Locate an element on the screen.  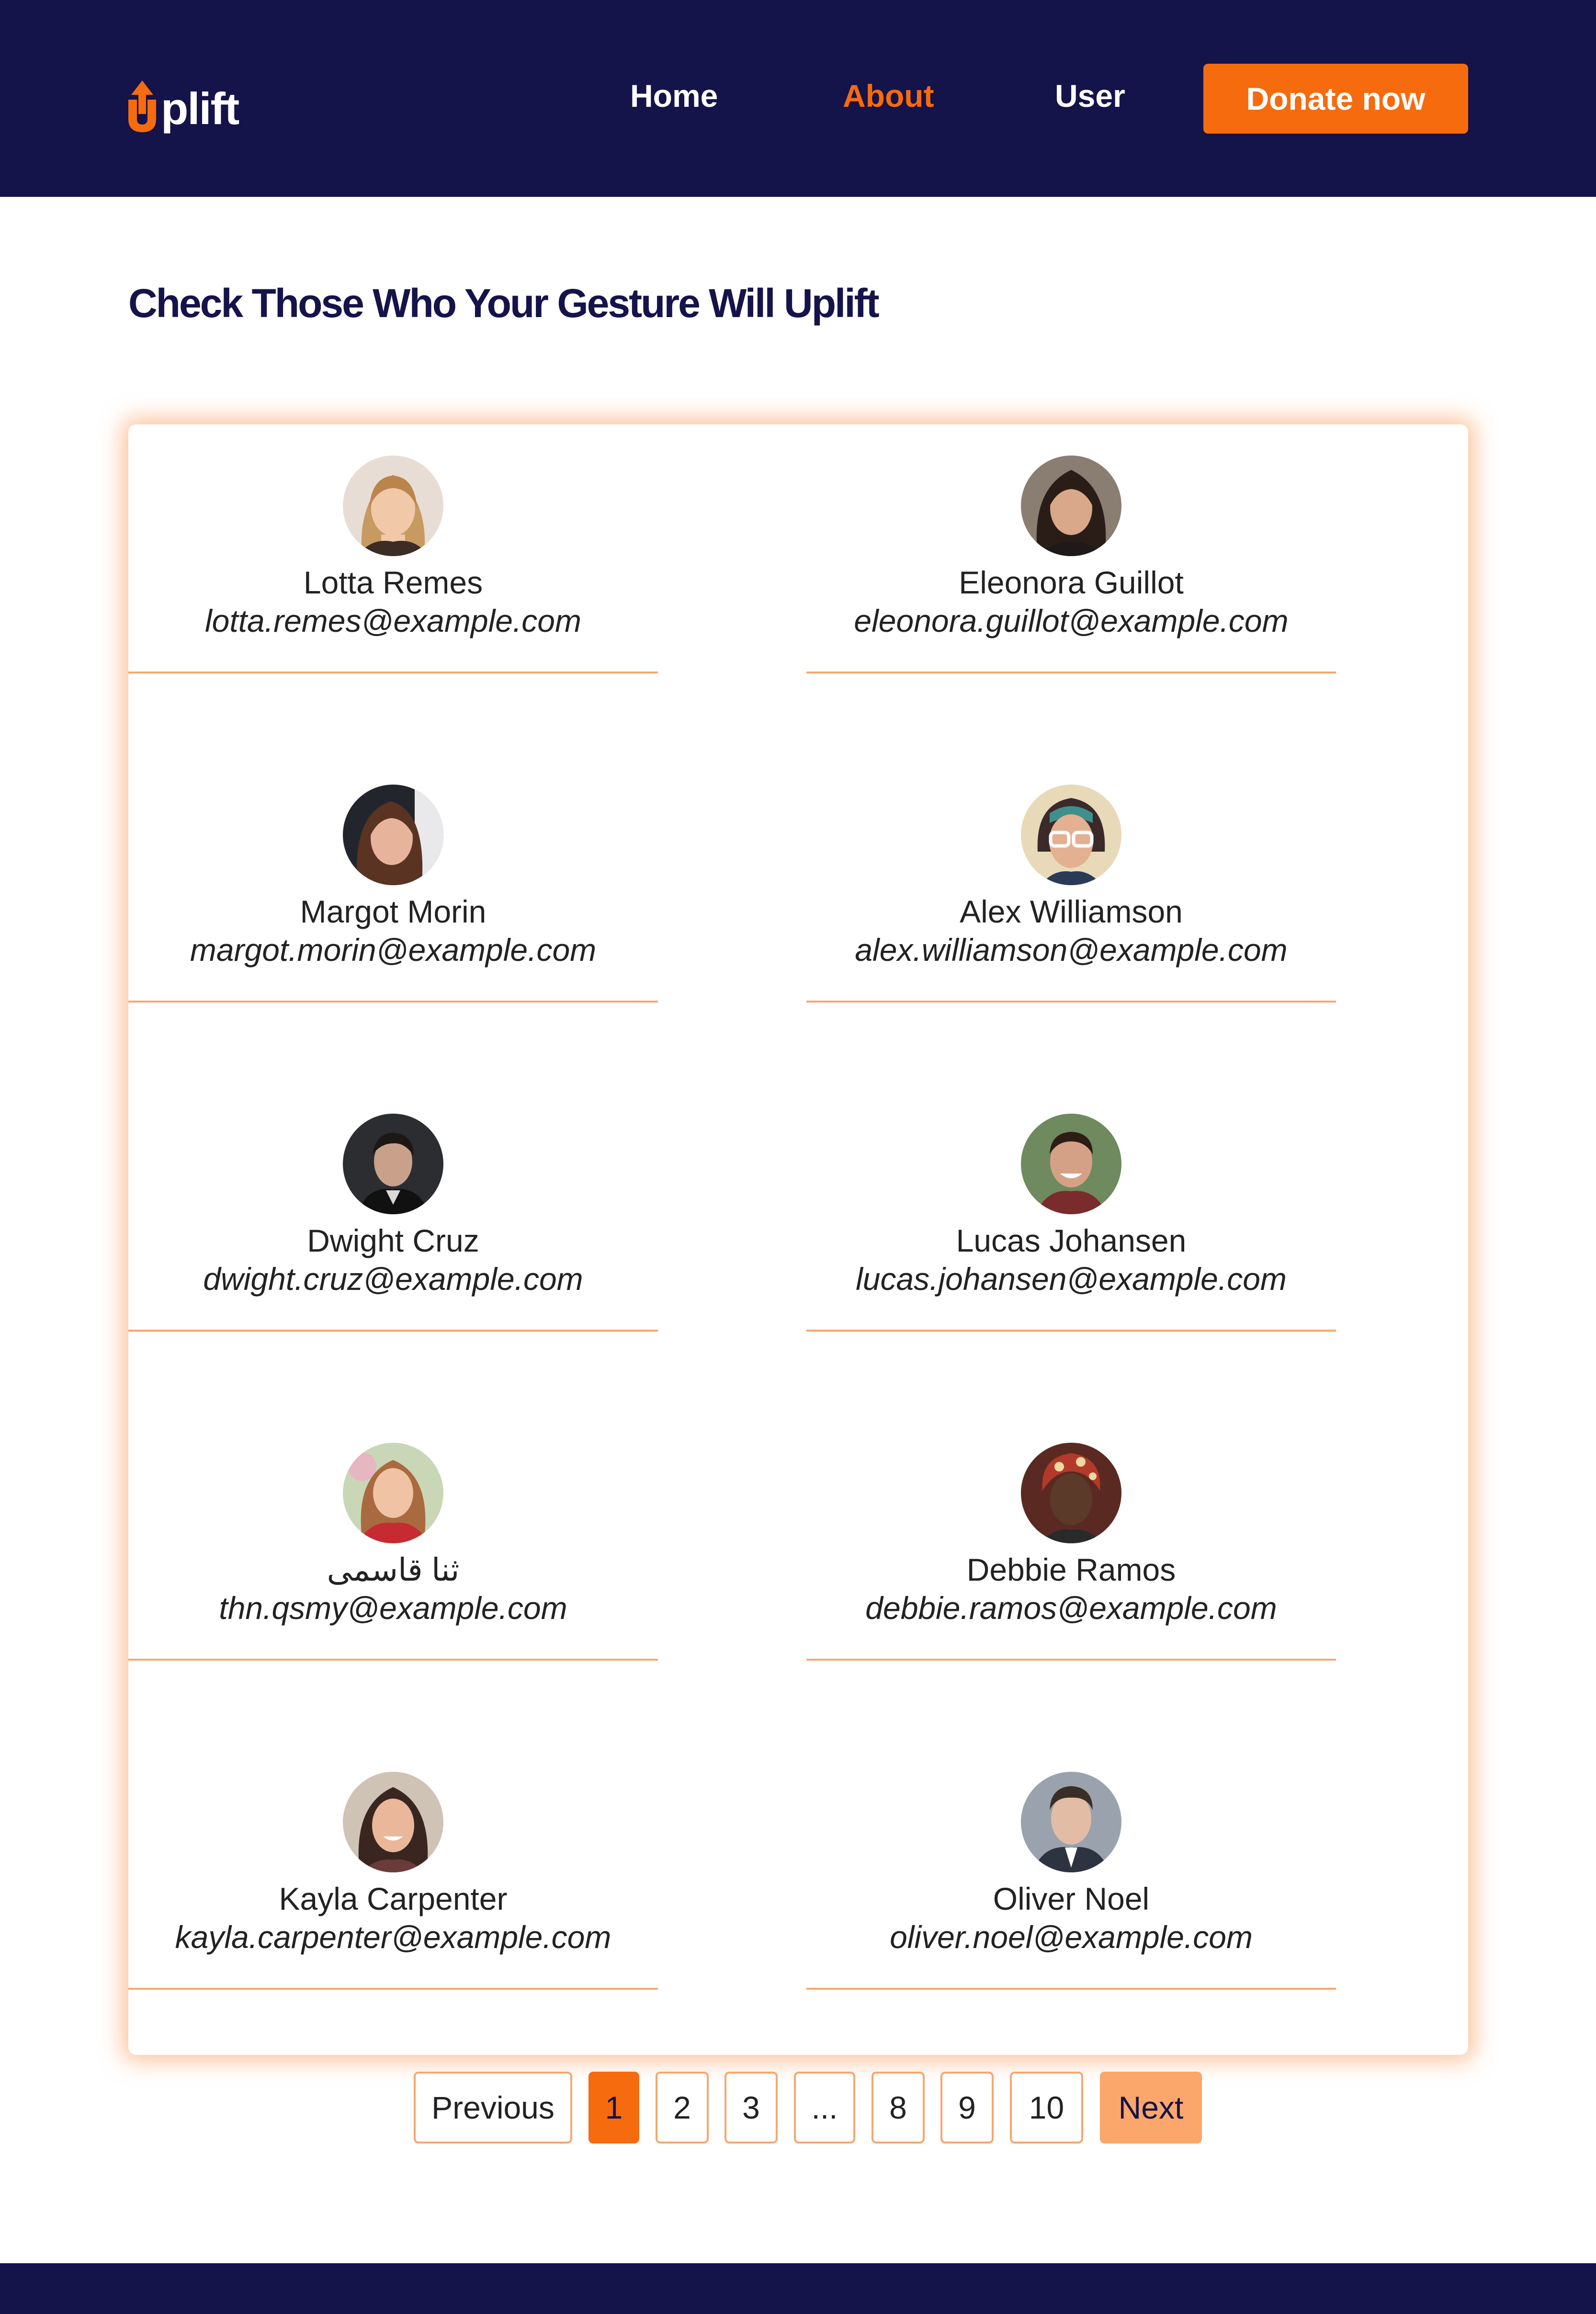
avatar-man-dark-icon is located at coordinates (393, 1164).